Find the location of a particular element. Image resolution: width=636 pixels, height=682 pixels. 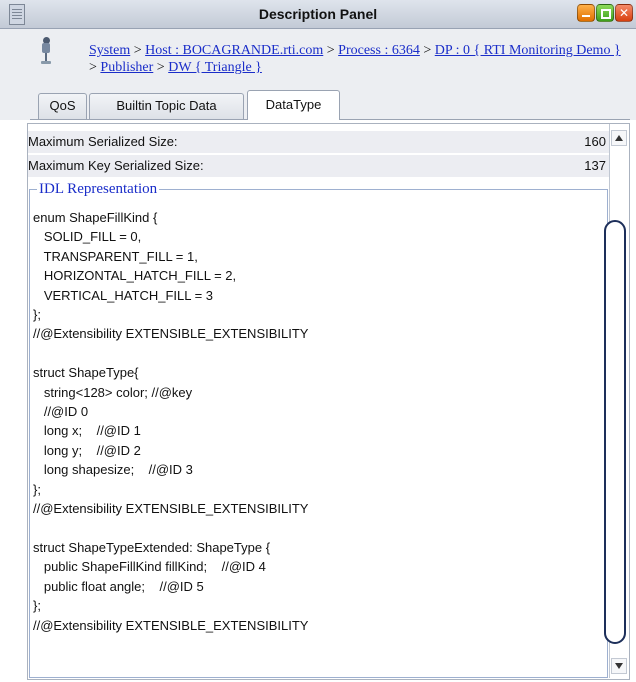

tab-datatype: DataType is located at coordinates (293, 105).